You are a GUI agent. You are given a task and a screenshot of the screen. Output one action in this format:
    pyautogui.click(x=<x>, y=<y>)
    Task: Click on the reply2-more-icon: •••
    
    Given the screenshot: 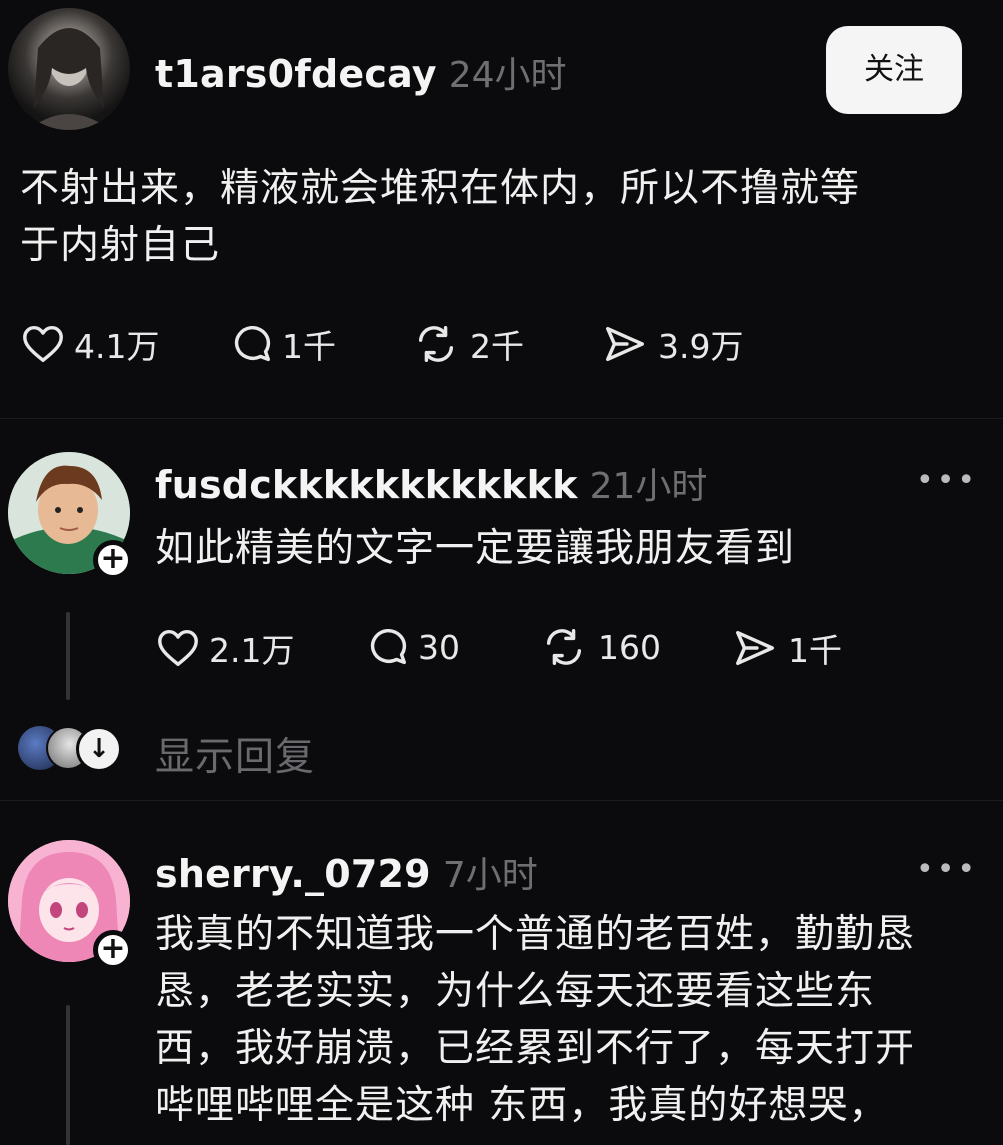 What is the action you would take?
    pyautogui.click(x=947, y=869)
    